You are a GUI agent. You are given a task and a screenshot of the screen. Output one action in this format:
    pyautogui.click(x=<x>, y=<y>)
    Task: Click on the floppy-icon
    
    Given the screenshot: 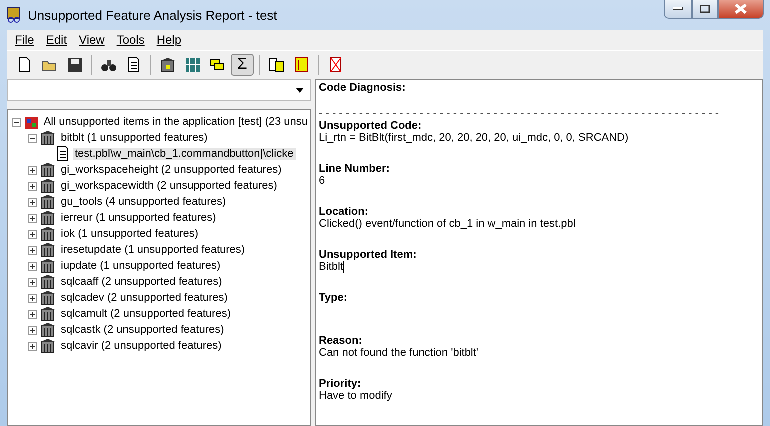 What is the action you would take?
    pyautogui.click(x=74, y=65)
    